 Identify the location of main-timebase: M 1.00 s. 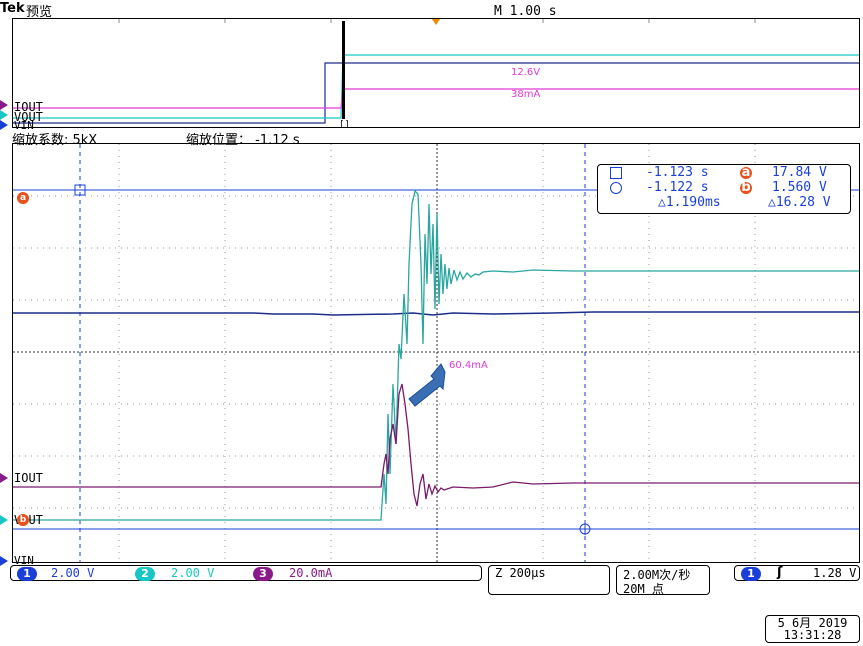
(525, 11).